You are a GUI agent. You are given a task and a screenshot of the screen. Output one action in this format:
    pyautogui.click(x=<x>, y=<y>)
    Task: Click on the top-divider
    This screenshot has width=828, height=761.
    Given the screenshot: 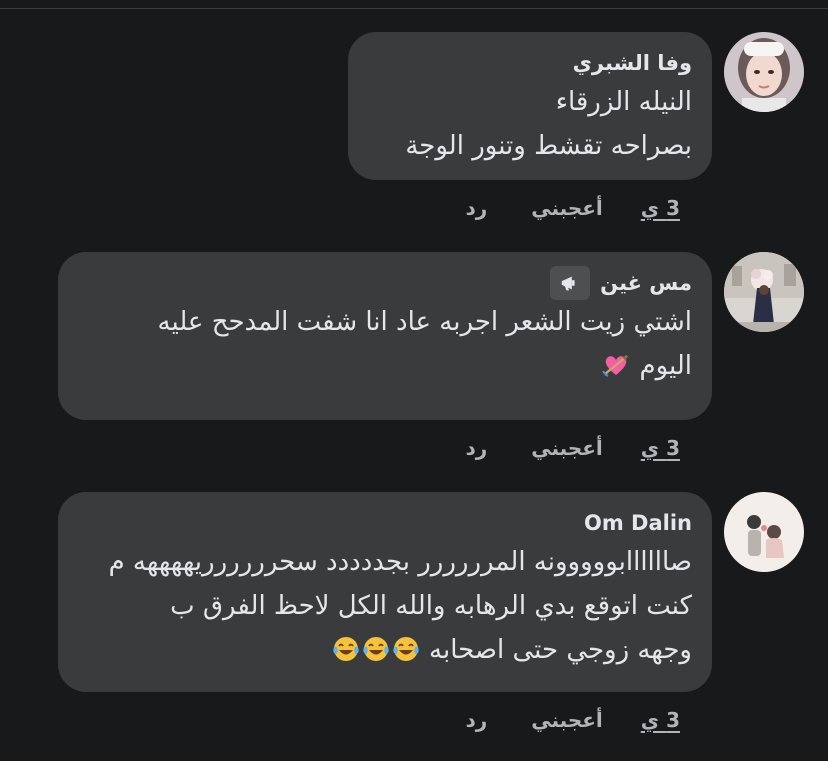 What is the action you would take?
    pyautogui.click(x=414, y=8)
    